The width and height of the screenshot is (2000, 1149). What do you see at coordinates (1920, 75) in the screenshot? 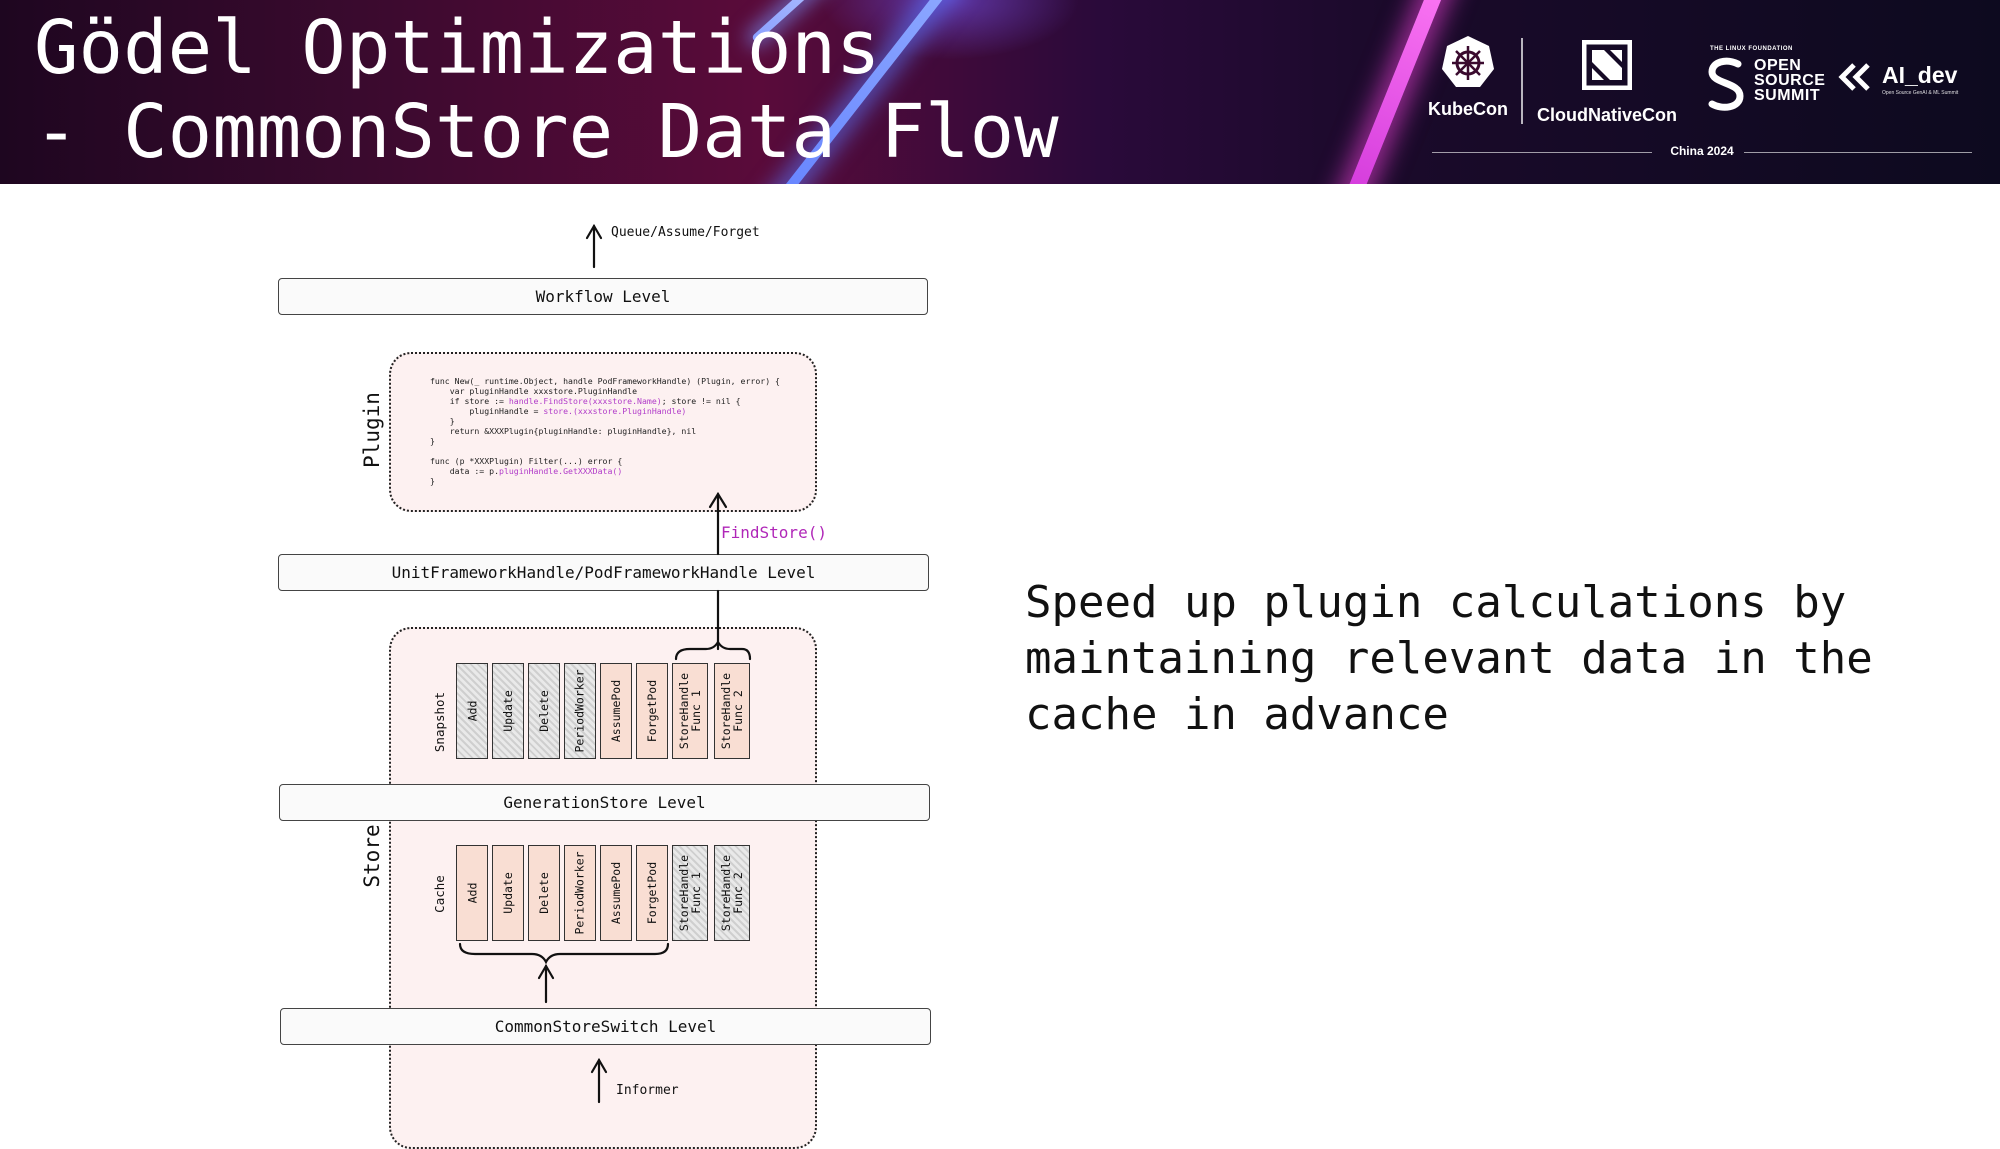
I see `ai-dev-label: AI_dev` at bounding box center [1920, 75].